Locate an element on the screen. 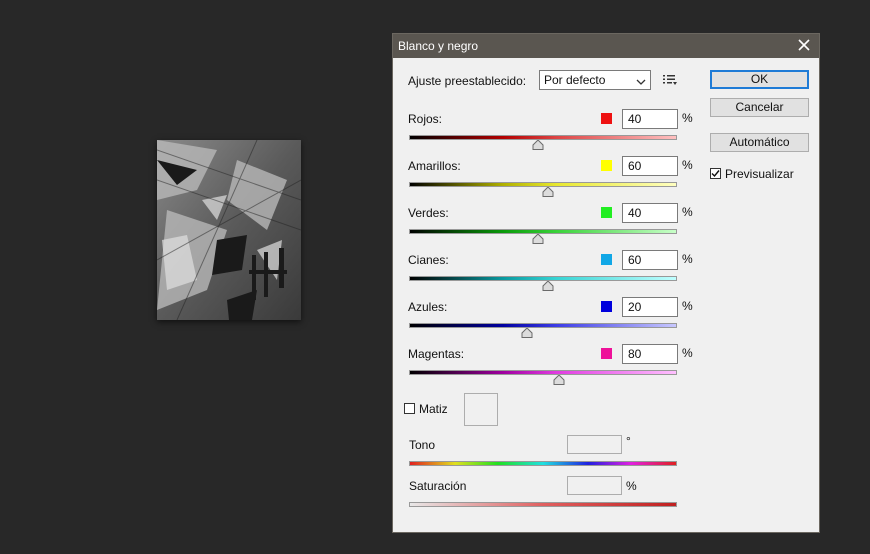 This screenshot has width=870, height=554. saturacion-label: Saturación is located at coordinates (438, 486).